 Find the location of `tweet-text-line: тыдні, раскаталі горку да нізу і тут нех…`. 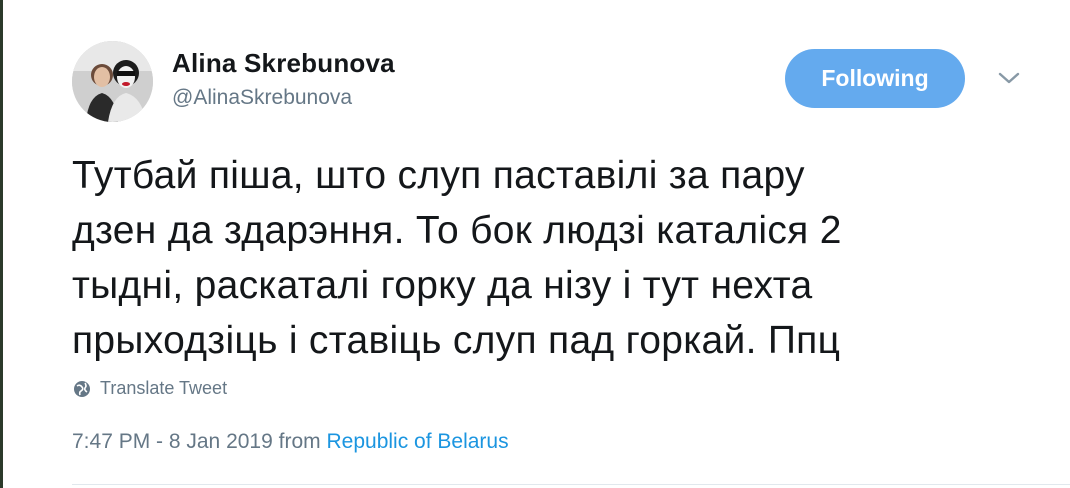

tweet-text-line: тыдні, раскаталі горку да нізу і тут нех… is located at coordinates (442, 285).